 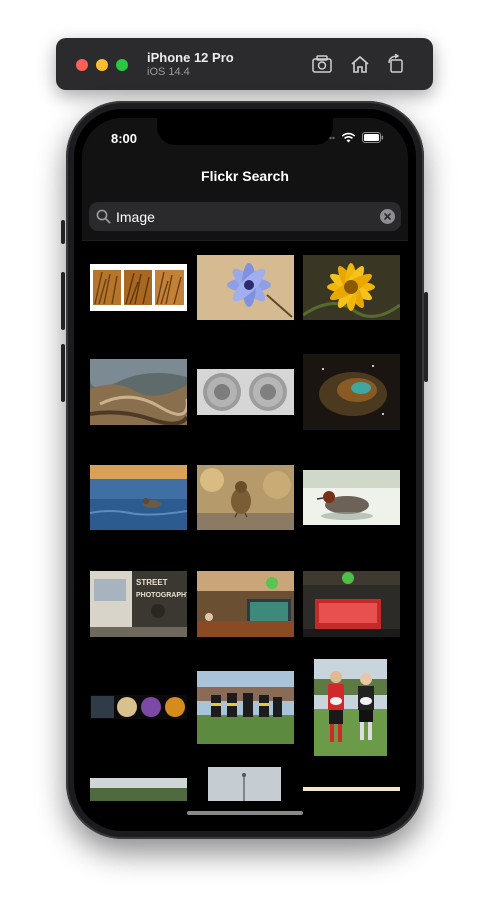 I want to click on notch, so click(x=245, y=131).